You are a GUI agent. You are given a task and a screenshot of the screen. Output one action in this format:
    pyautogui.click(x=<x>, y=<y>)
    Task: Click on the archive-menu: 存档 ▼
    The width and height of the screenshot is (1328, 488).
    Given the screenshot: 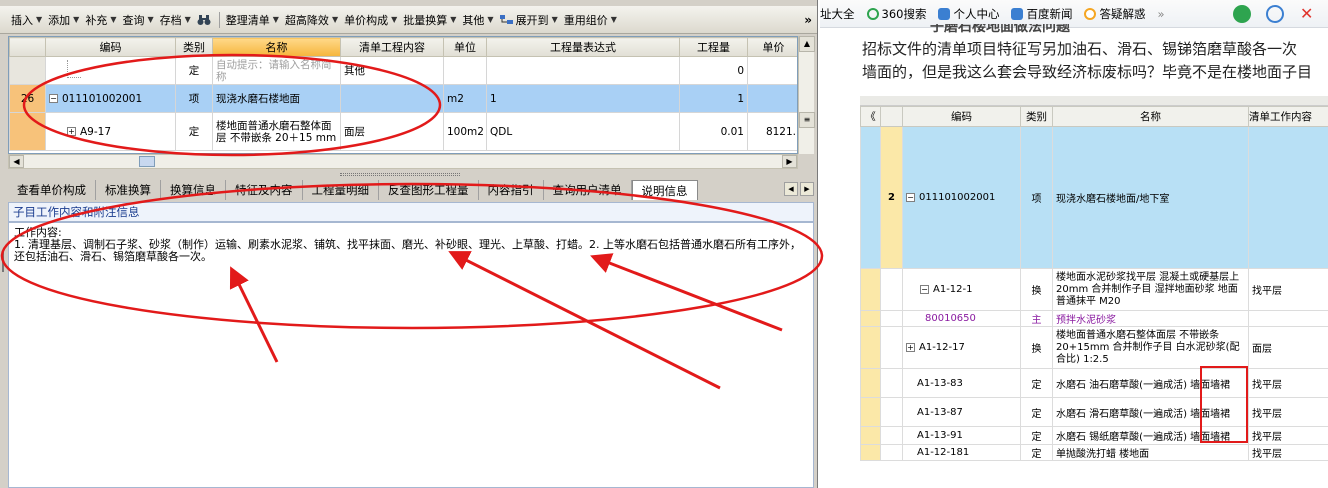 What is the action you would take?
    pyautogui.click(x=175, y=20)
    